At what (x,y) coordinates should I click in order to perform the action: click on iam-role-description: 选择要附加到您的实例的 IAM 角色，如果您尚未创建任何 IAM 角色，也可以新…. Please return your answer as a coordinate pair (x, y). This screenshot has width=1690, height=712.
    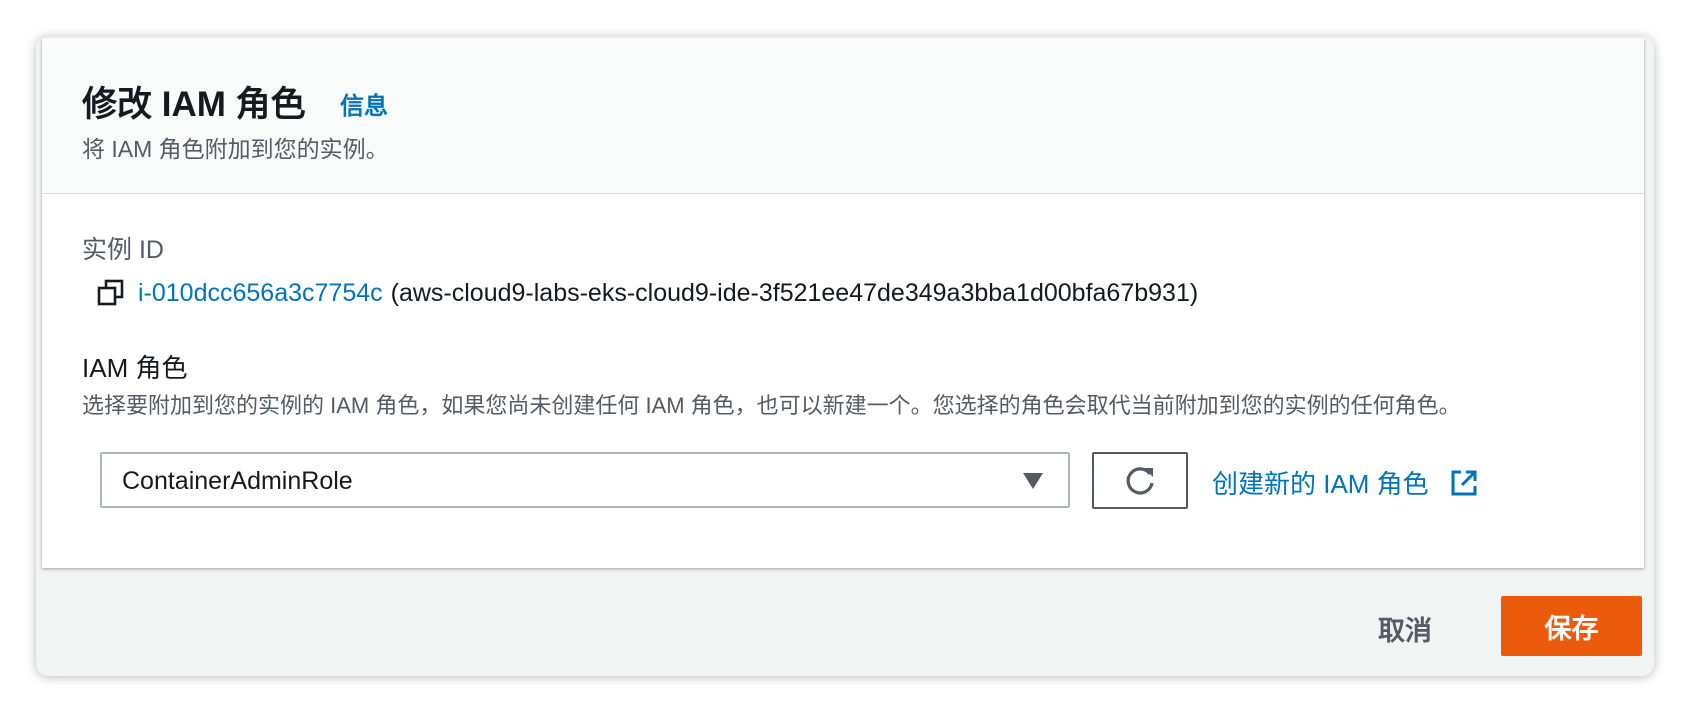
    Looking at the image, I should click on (771, 405).